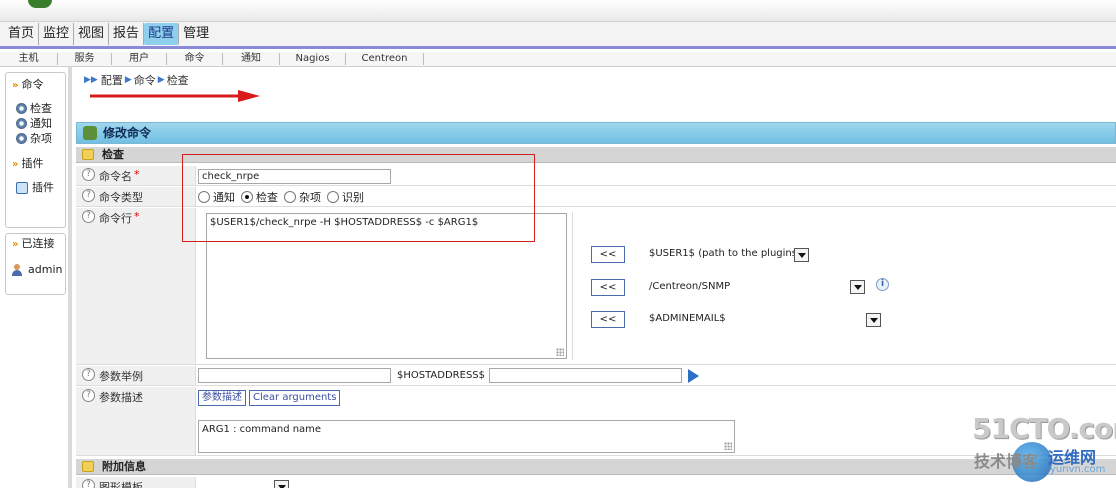 The image size is (1116, 488). I want to click on graph-template-label: ? 图形模板, so click(136, 482).